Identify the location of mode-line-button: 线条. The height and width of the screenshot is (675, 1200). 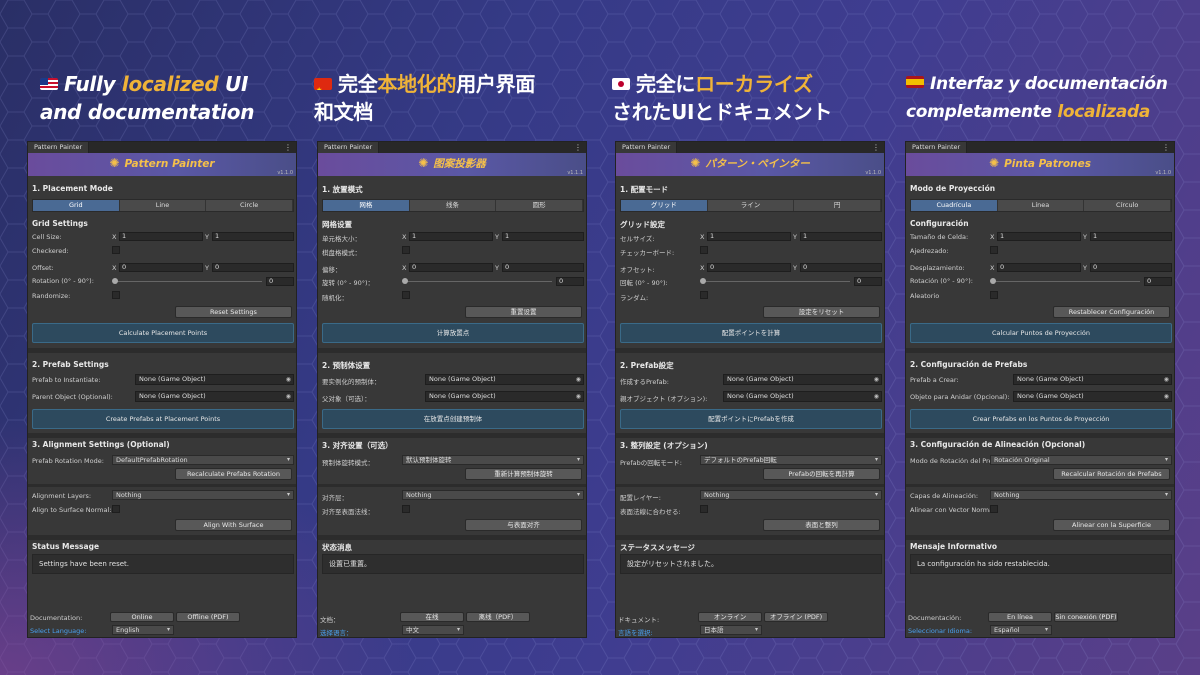
(453, 205).